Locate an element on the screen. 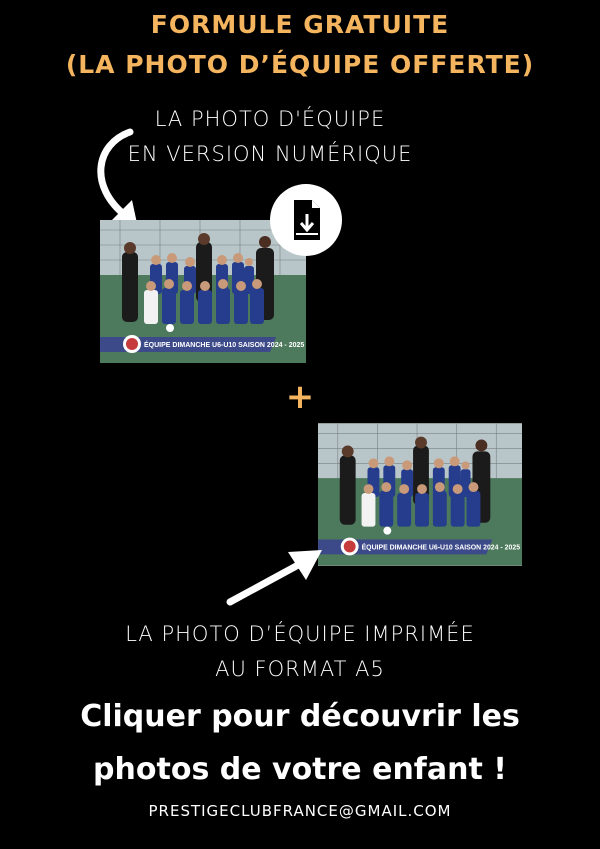  download-file-button is located at coordinates (306, 220).